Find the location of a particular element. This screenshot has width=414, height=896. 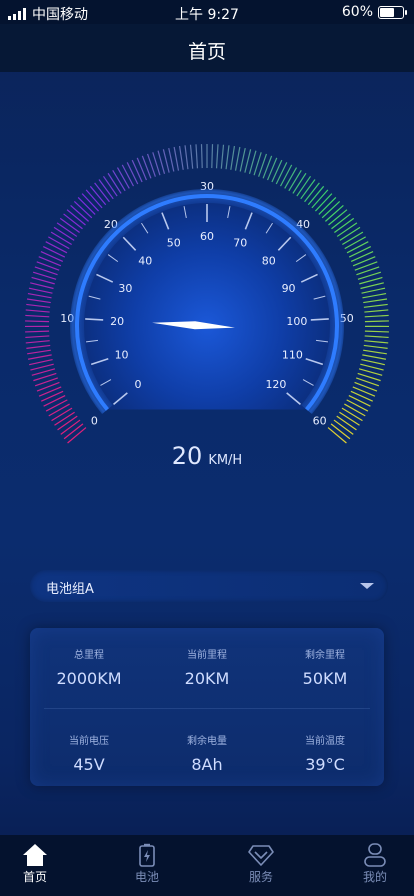

stat-label: 剩余里程 is located at coordinates (325, 655).